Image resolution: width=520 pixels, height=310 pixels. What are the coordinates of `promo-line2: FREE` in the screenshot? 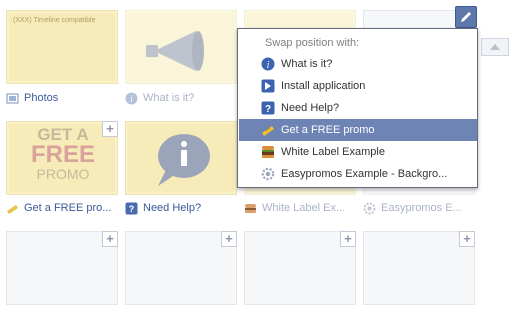 It's located at (62, 154).